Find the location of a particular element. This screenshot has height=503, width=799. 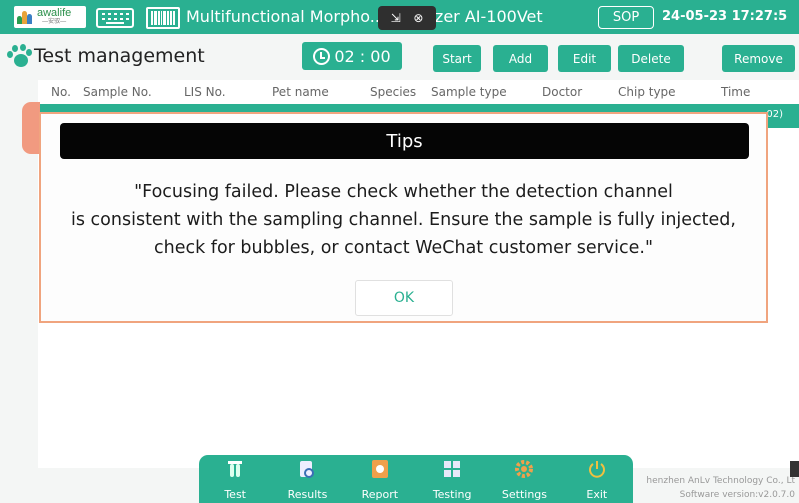

software-version: Software version:v2.0.7.0 is located at coordinates (737, 495).